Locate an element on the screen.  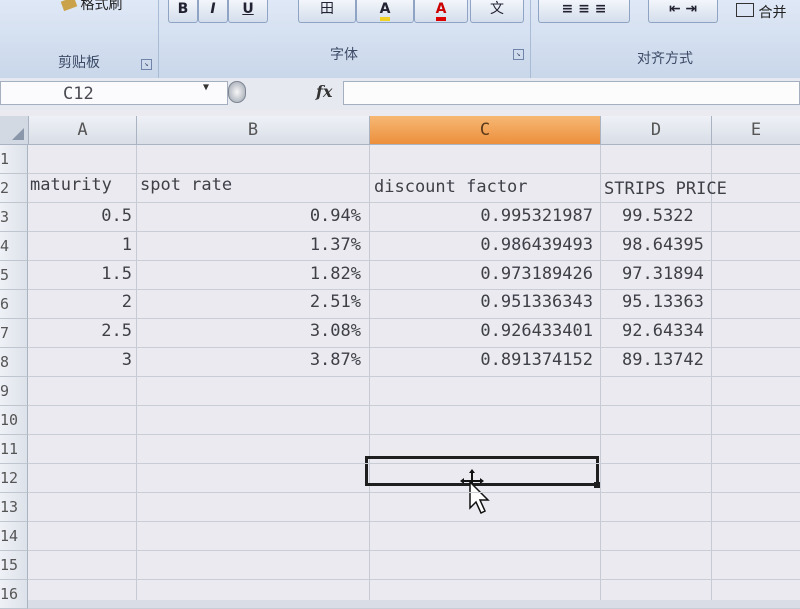
format-painter-label: 格式刷 is located at coordinates (101, 6).